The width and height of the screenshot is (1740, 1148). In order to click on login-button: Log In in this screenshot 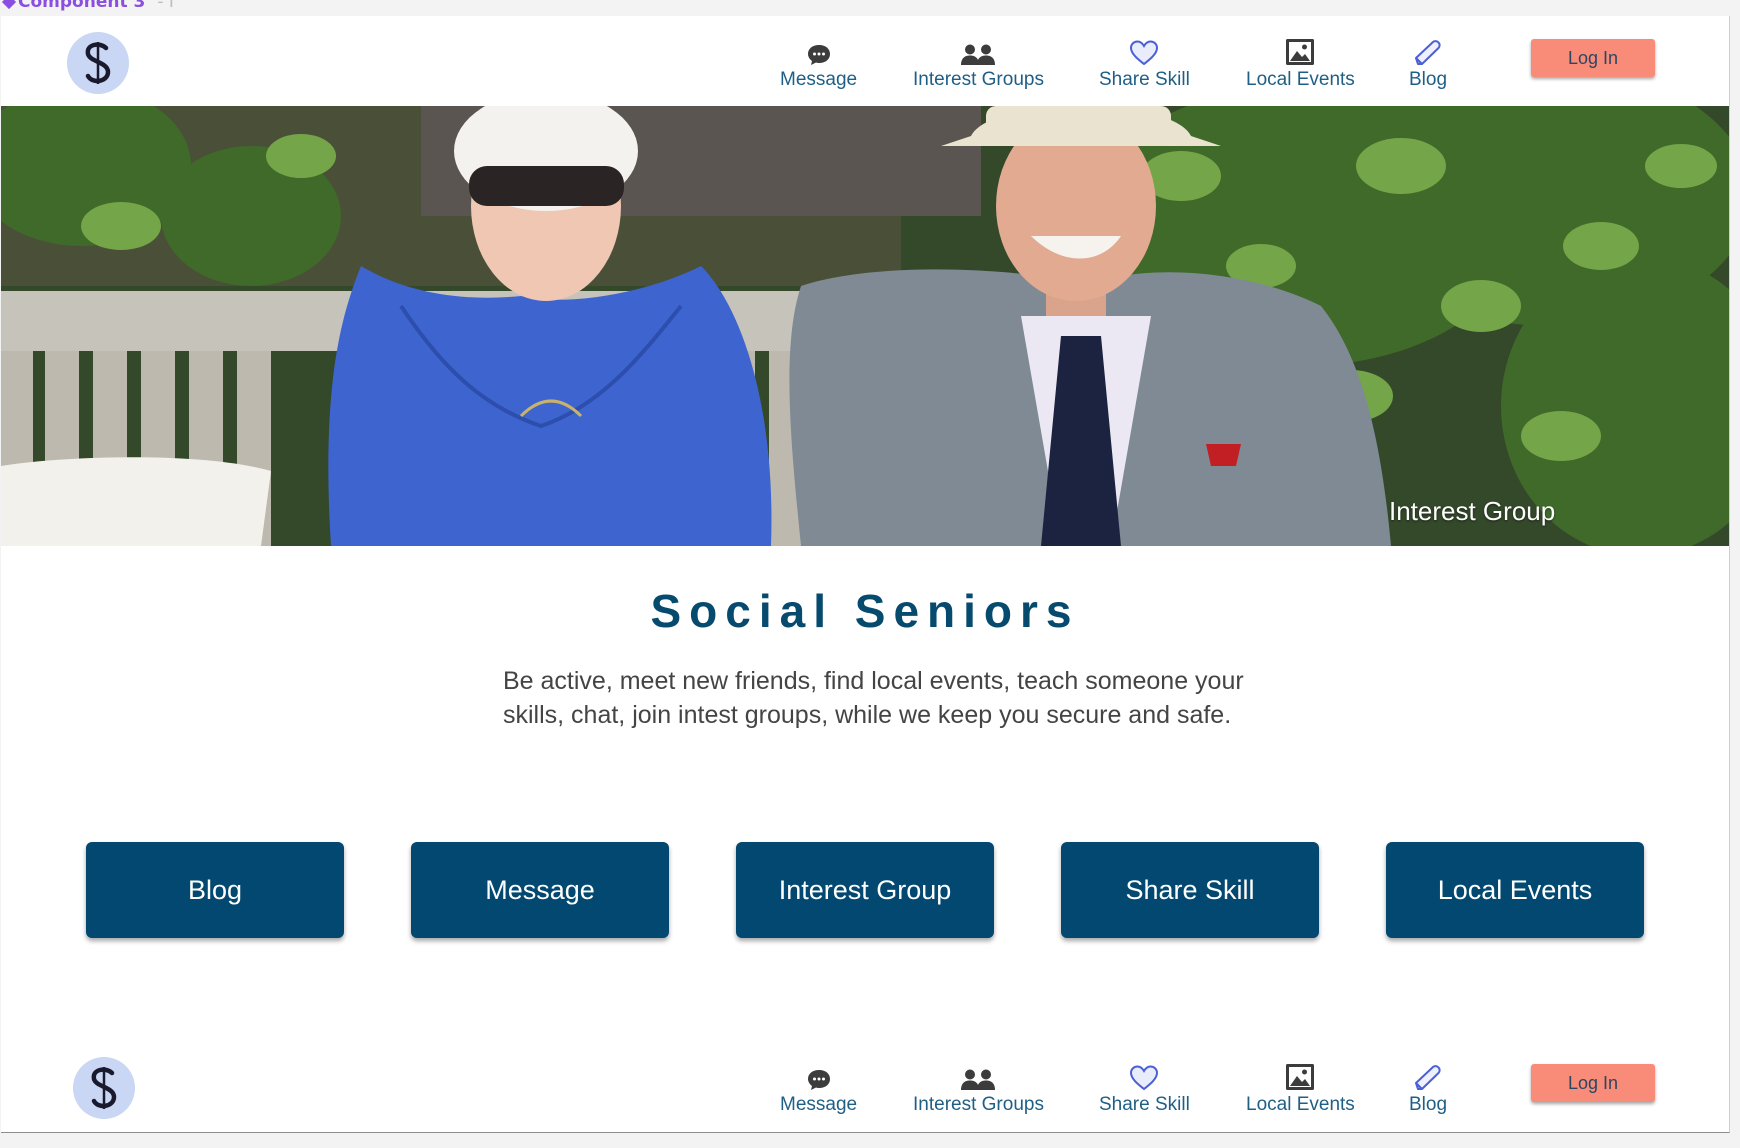, I will do `click(1593, 58)`.